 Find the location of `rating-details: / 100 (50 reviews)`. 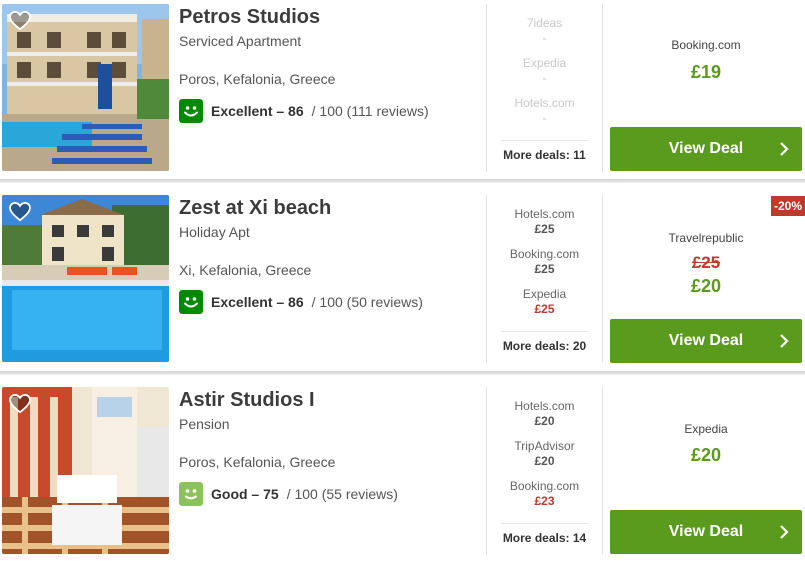

rating-details: / 100 (50 reviews) is located at coordinates (367, 302).